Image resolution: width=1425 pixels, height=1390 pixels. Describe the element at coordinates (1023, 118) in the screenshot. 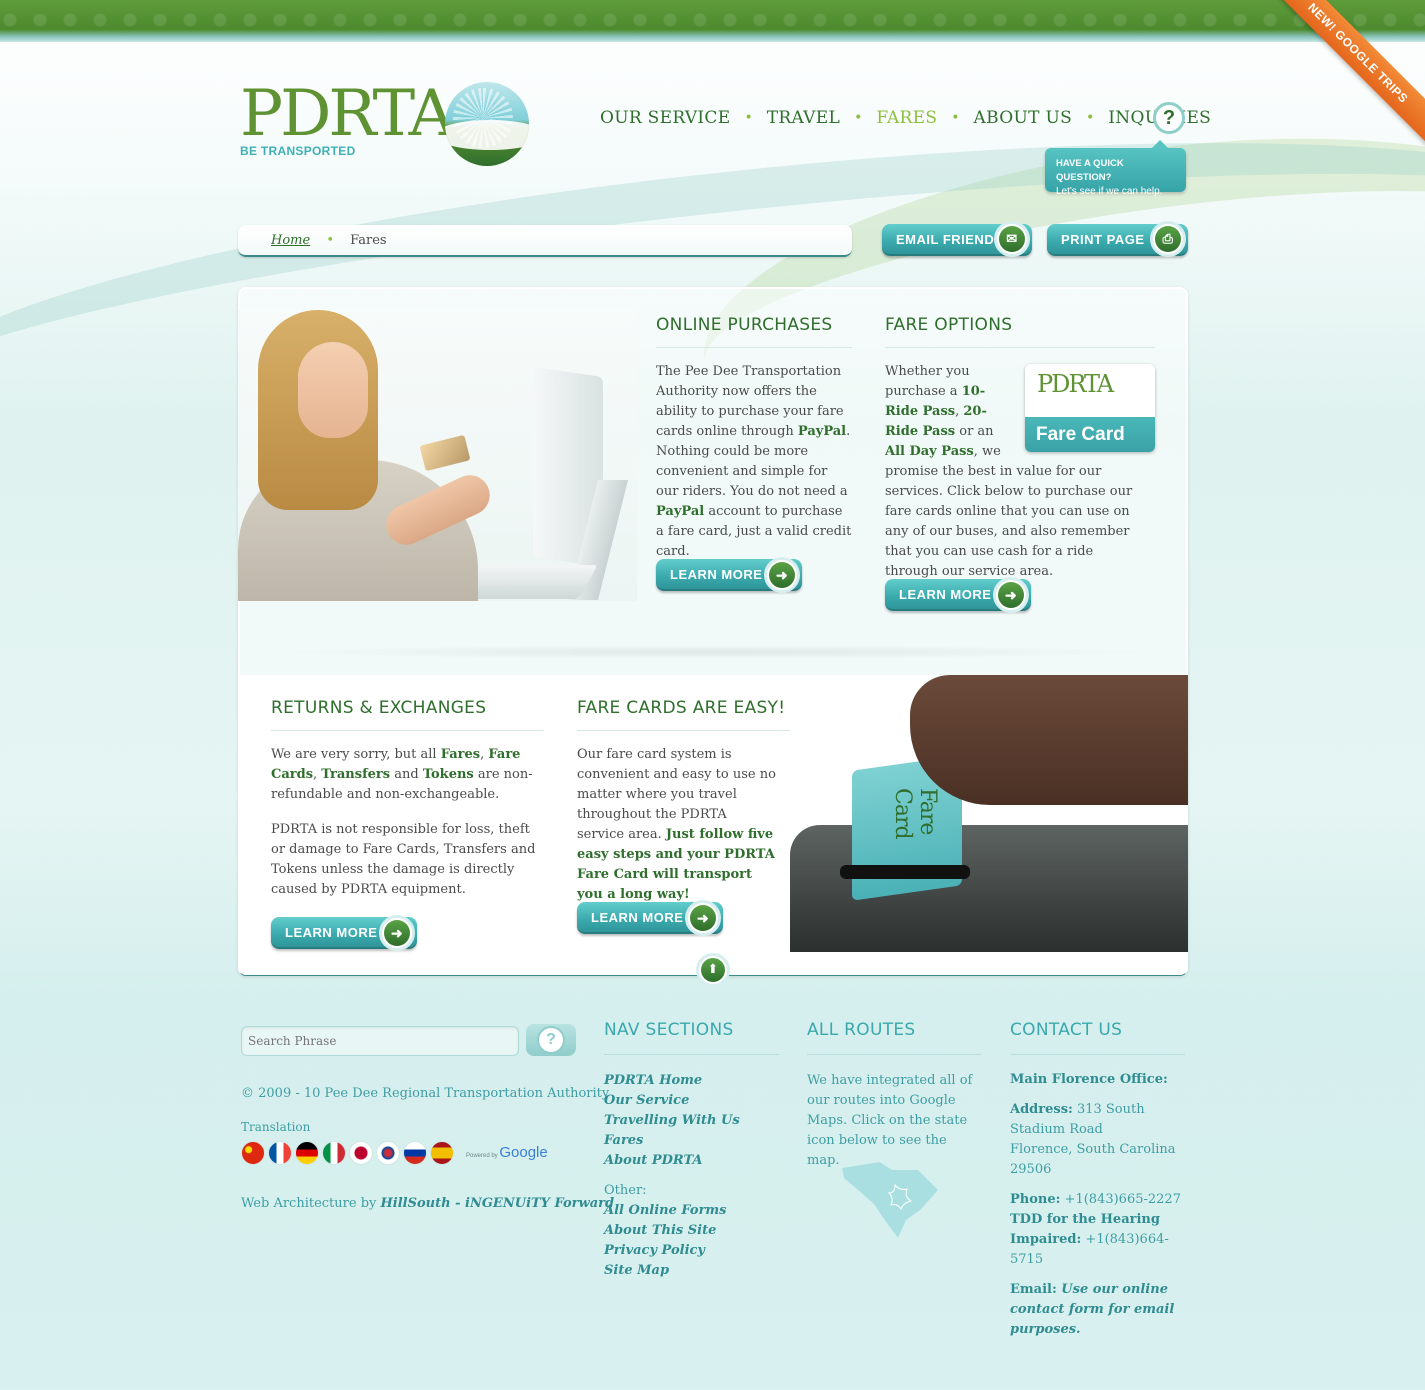

I see `nav-about-us: ABOUT US` at that location.